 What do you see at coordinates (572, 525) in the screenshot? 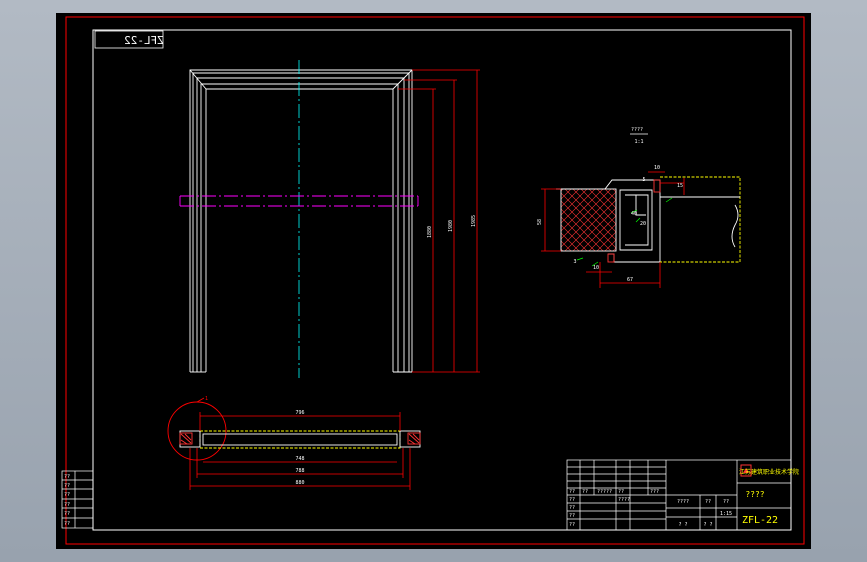
I see `sign-left-4: ??` at bounding box center [572, 525].